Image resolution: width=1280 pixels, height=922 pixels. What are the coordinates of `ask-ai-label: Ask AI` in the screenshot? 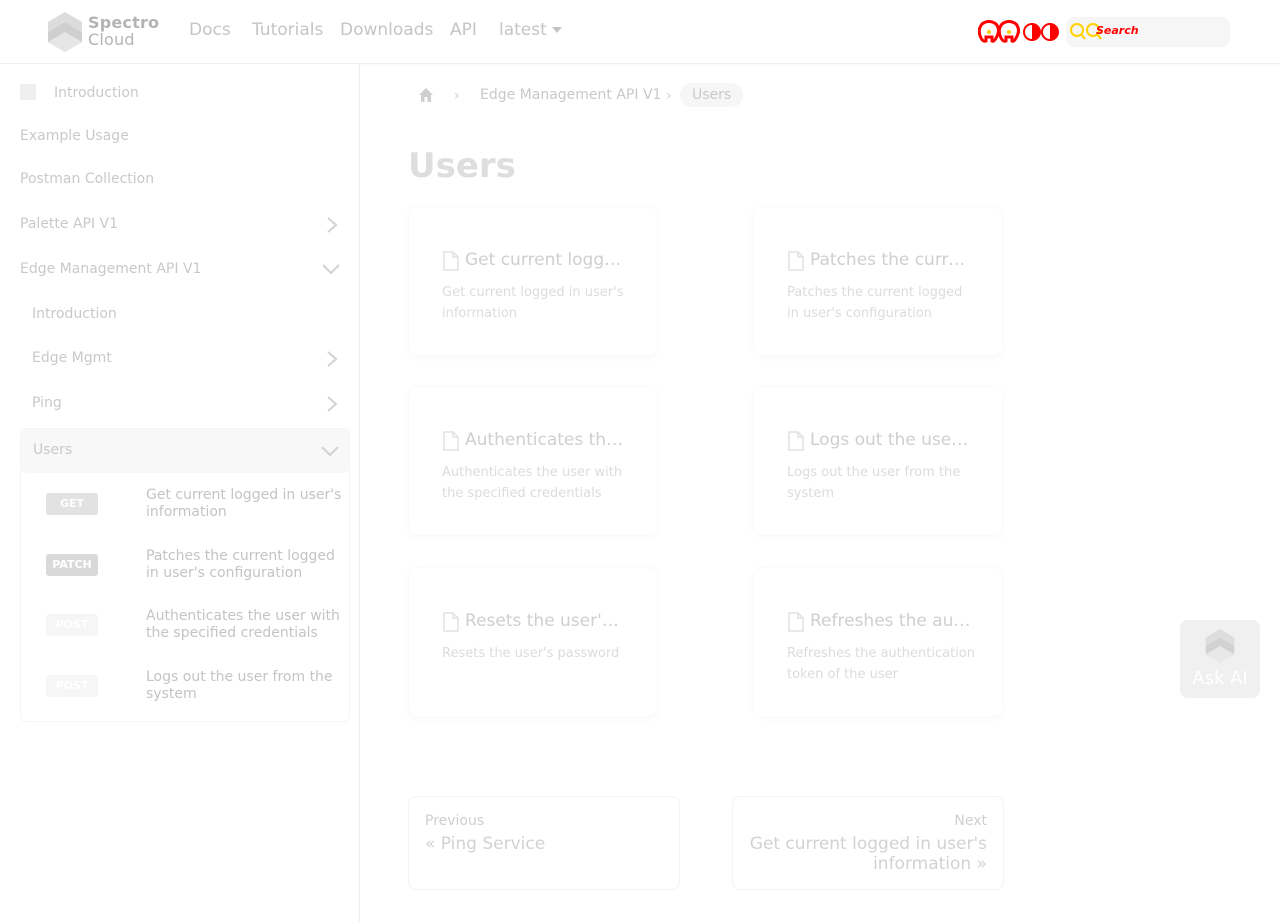 It's located at (1220, 678).